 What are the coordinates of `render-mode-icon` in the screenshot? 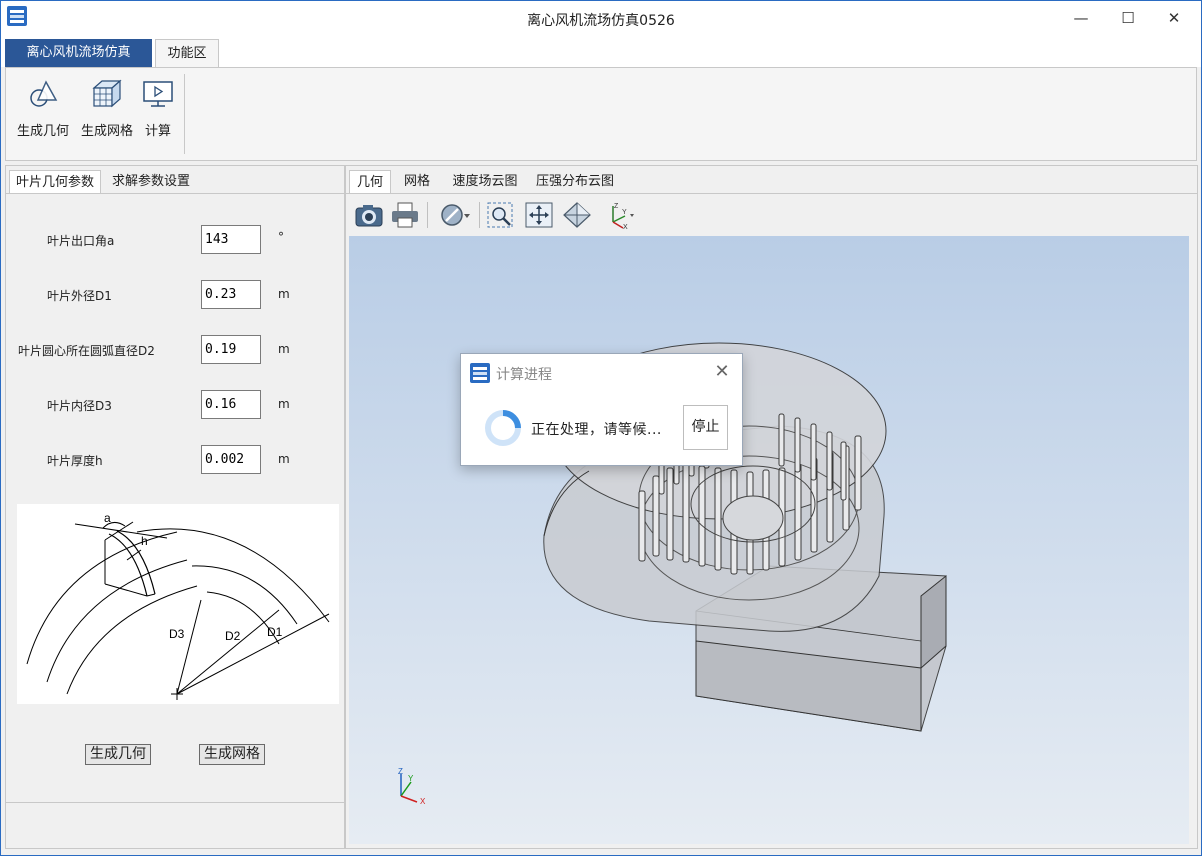 It's located at (455, 215).